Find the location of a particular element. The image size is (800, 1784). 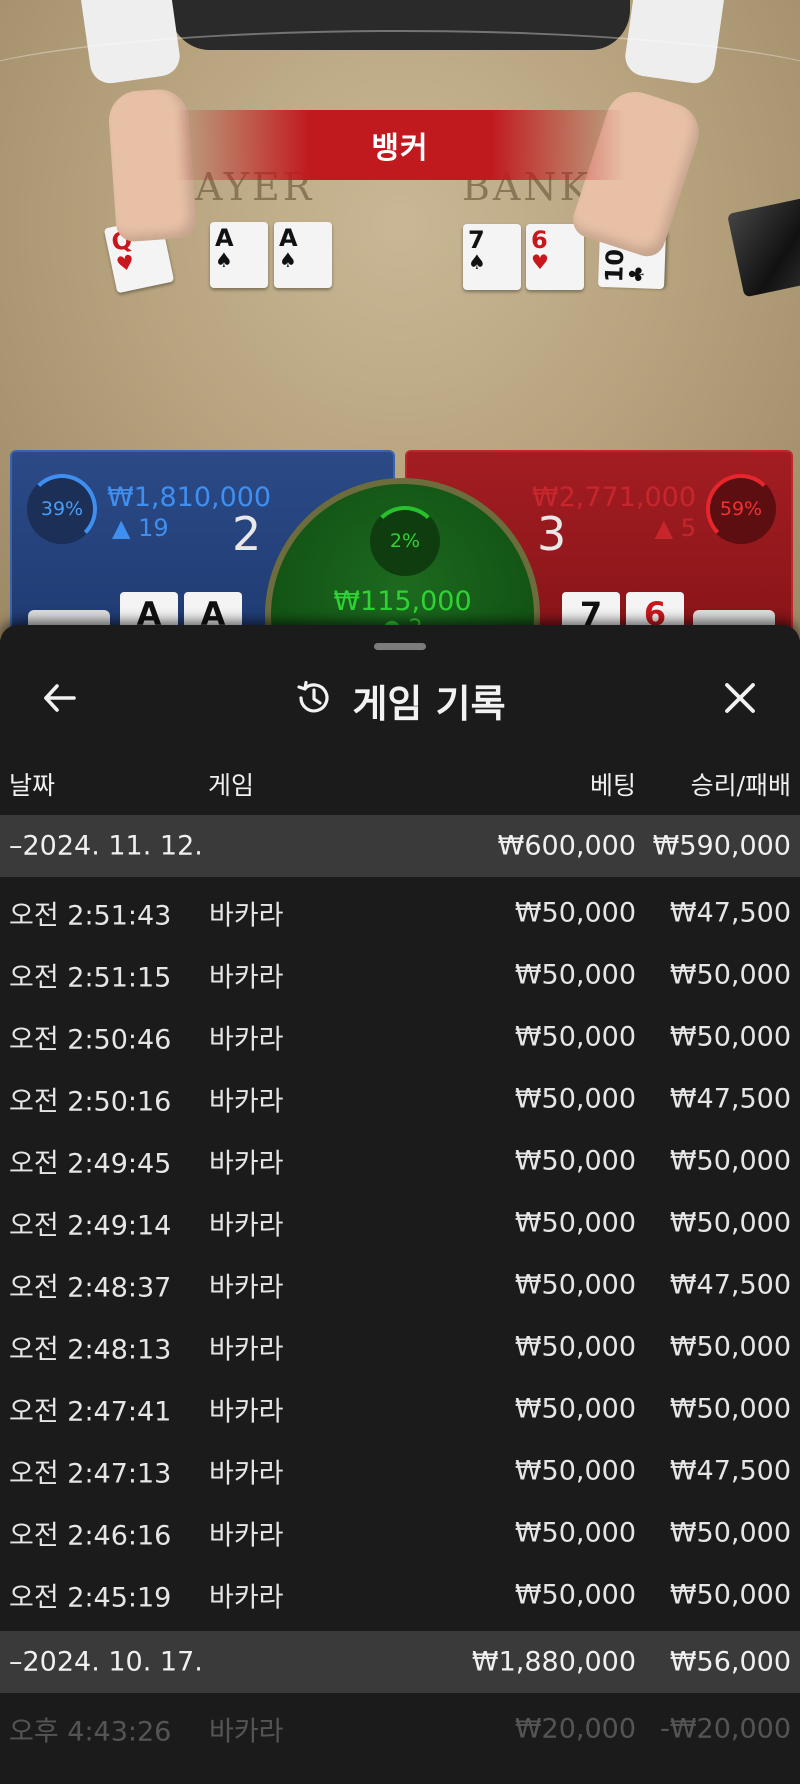

tie-percent: 2% is located at coordinates (405, 541).